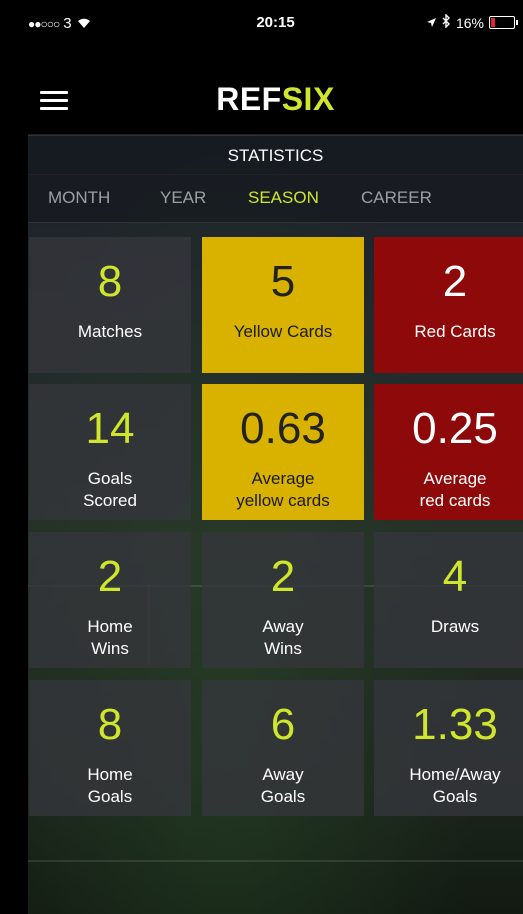  What do you see at coordinates (455, 331) in the screenshot?
I see `stat-label-line1: Red Cards` at bounding box center [455, 331].